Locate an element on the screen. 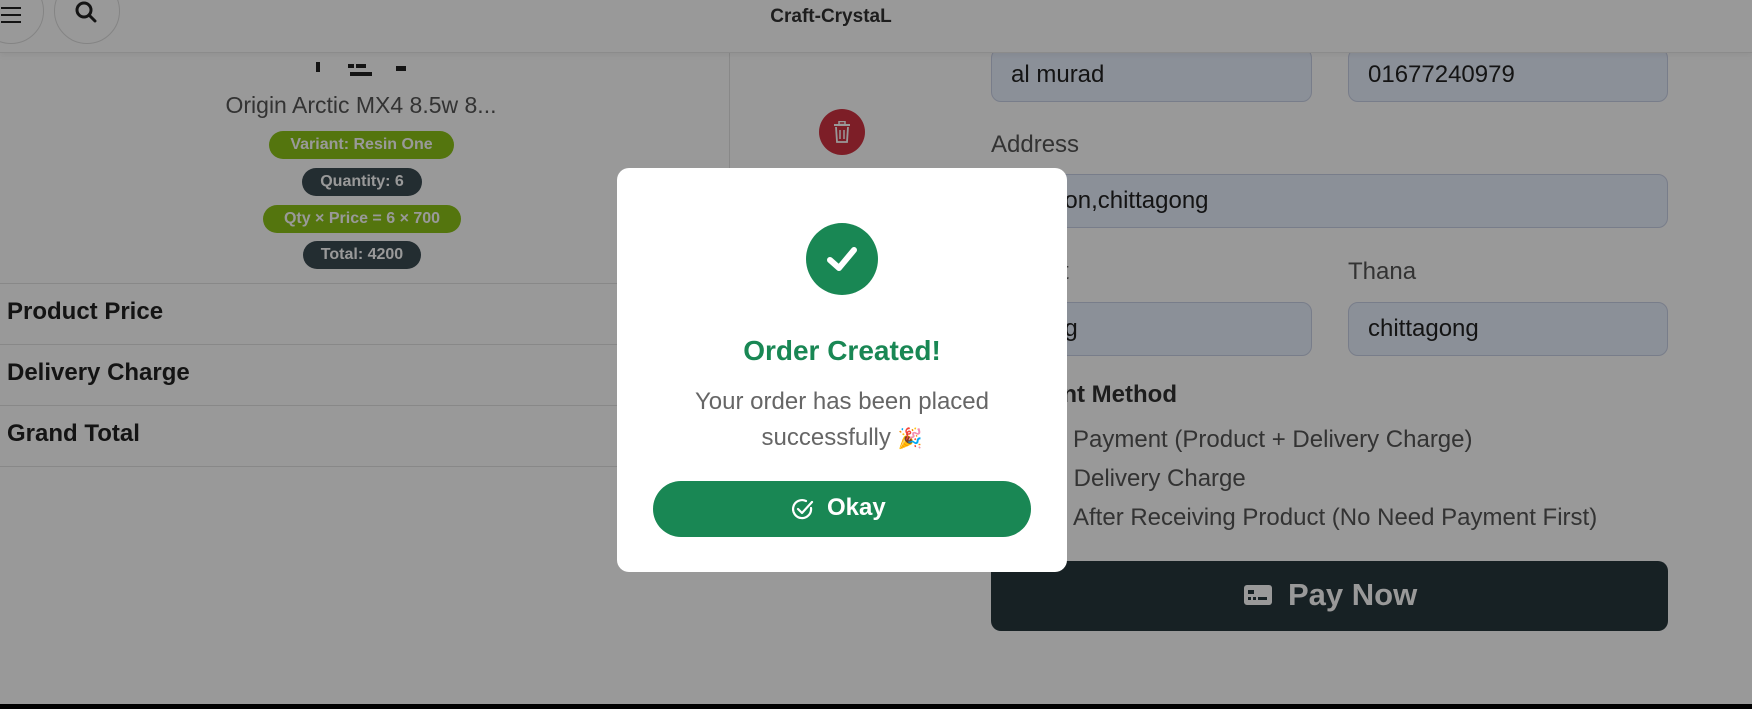 This screenshot has height=709, width=1752. check-badge-icon is located at coordinates (803, 509).